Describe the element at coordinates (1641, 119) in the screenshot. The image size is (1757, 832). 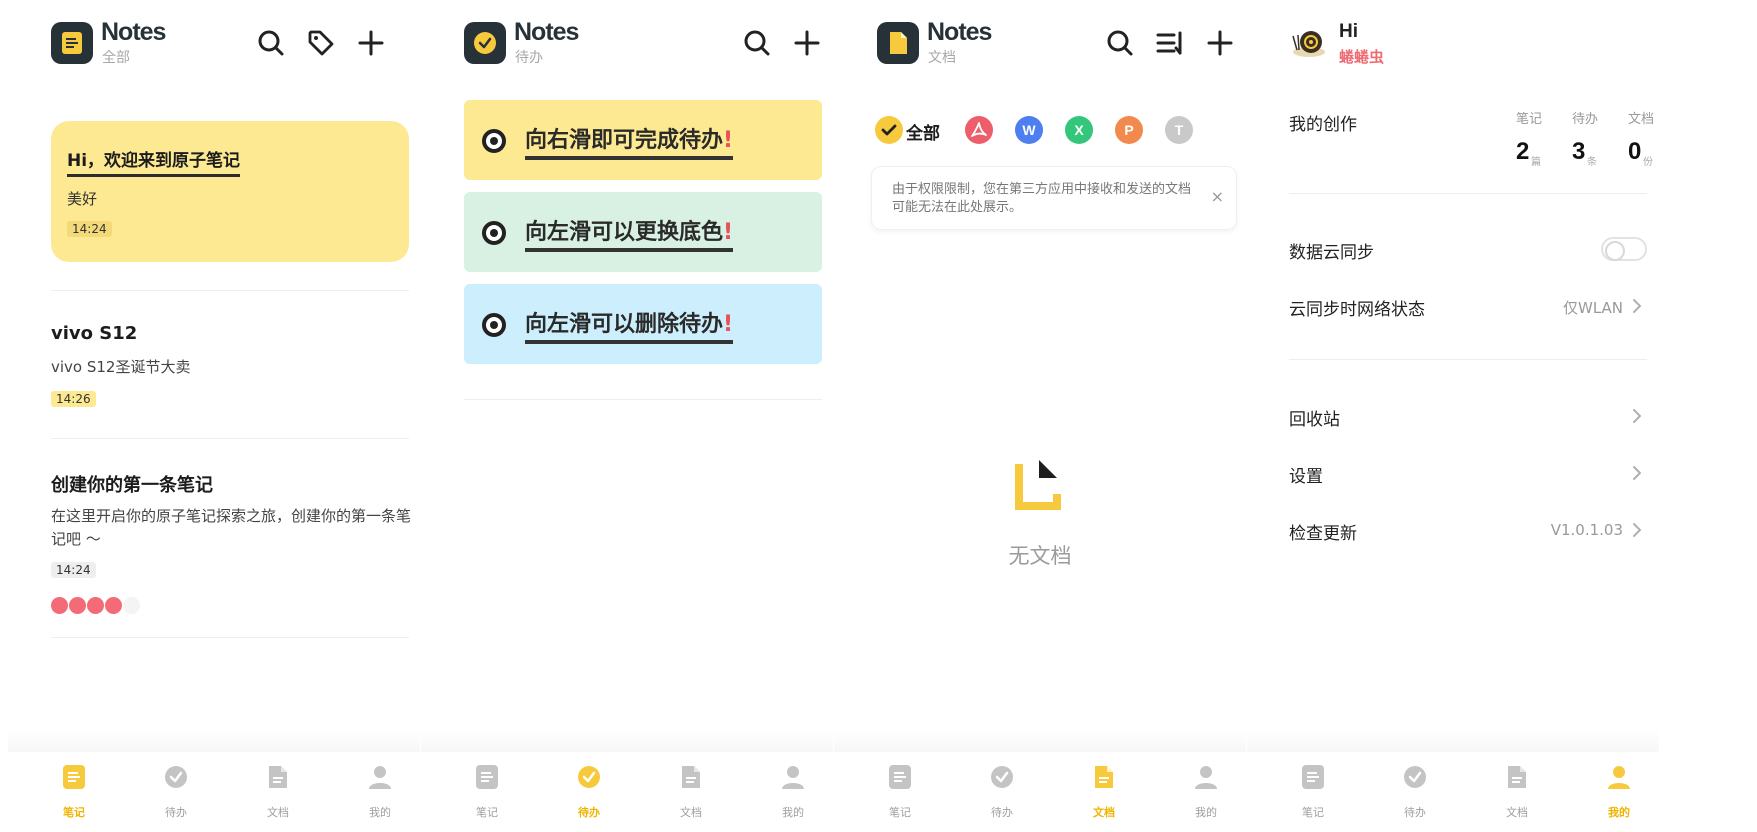
I see `stat-label: 文档` at that location.